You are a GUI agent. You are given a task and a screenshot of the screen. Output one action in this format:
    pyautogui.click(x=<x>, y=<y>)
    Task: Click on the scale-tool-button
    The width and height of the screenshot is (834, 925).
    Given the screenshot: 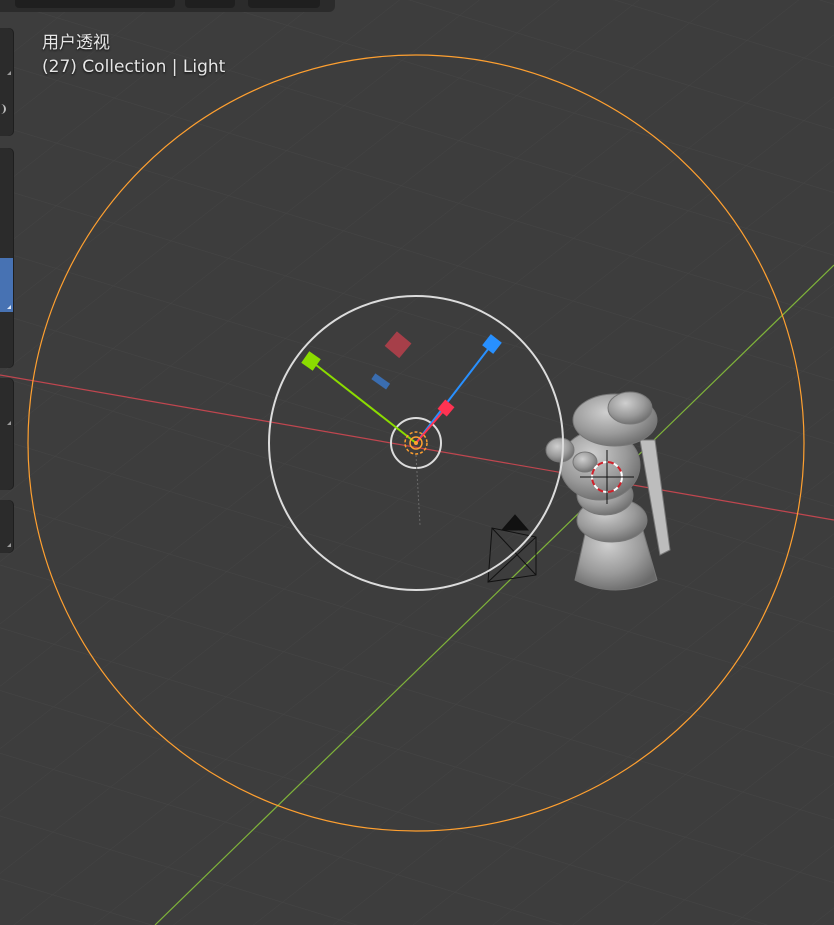 What is the action you would take?
    pyautogui.click(x=6, y=285)
    